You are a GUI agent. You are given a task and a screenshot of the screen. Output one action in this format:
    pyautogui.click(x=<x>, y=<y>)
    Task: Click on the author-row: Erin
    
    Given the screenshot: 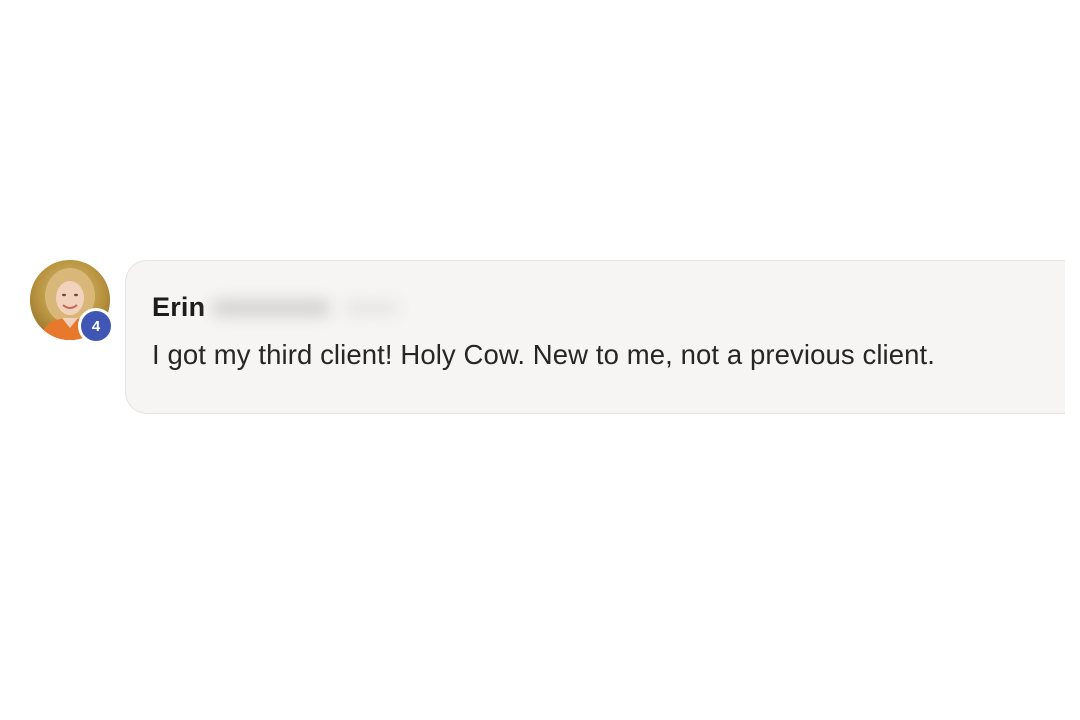 What is the action you would take?
    pyautogui.click(x=280, y=307)
    